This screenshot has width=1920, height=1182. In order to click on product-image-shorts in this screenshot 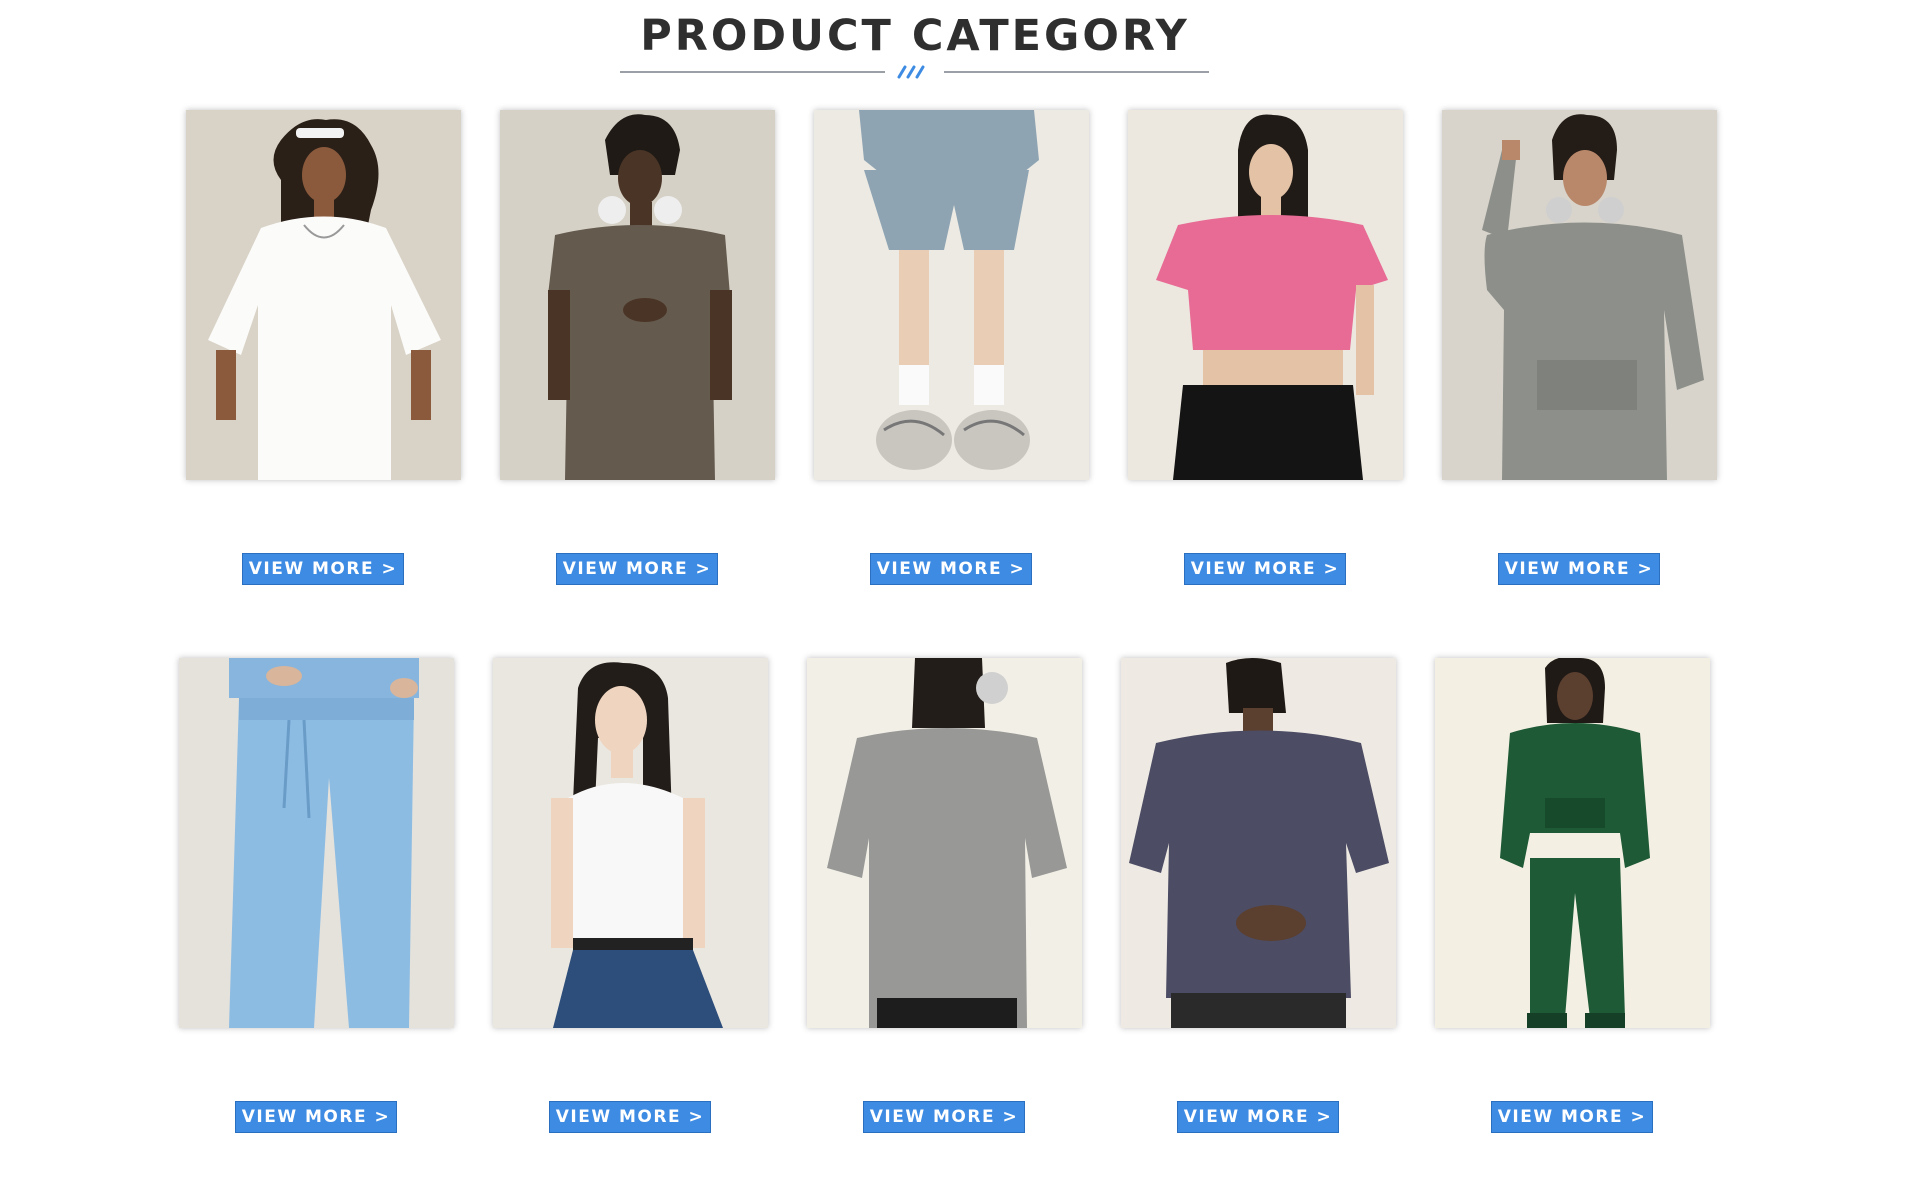, I will do `click(951, 295)`.